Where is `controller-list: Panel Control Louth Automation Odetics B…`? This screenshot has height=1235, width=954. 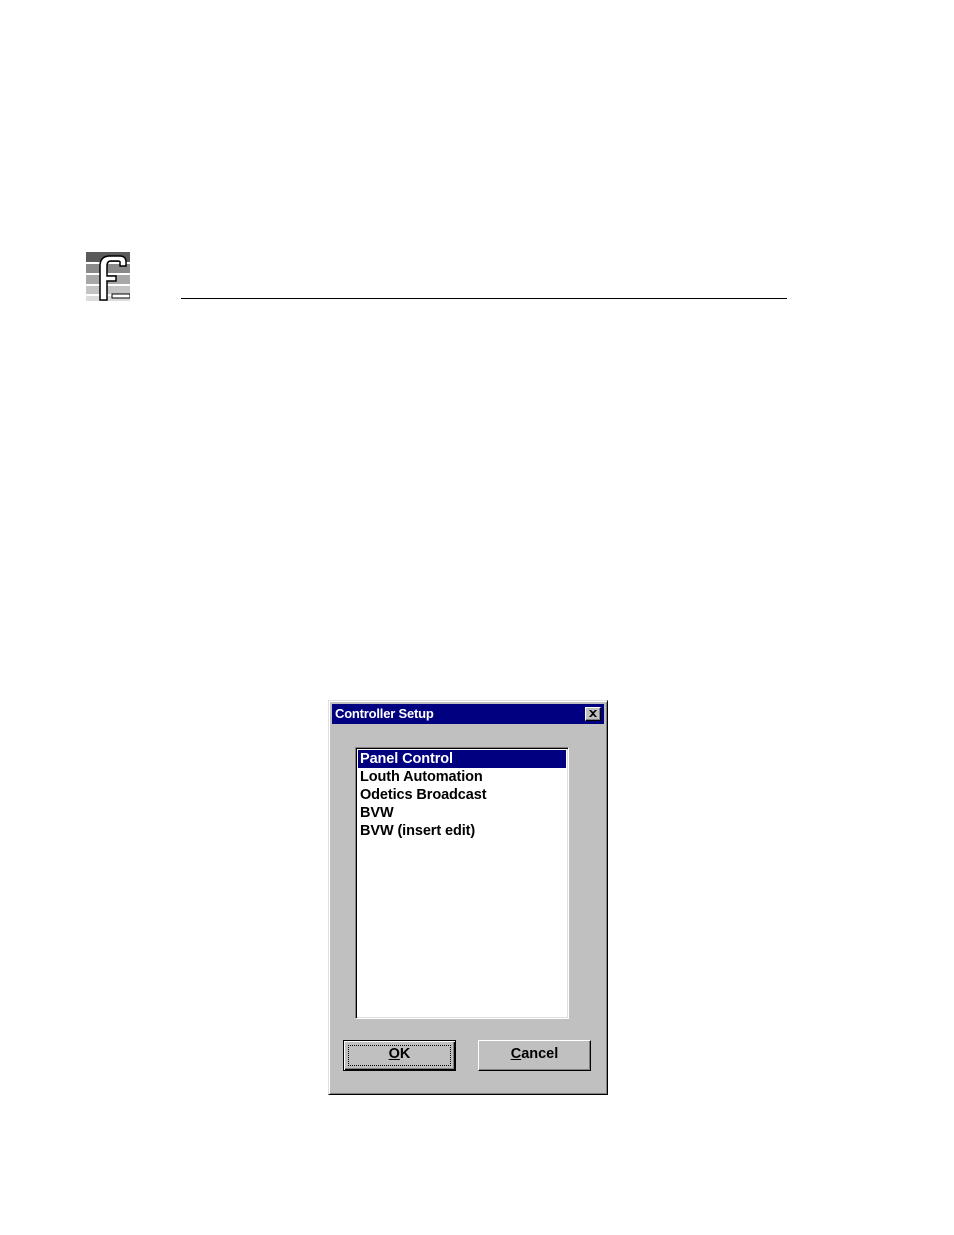 controller-list: Panel Control Louth Automation Odetics B… is located at coordinates (462, 883).